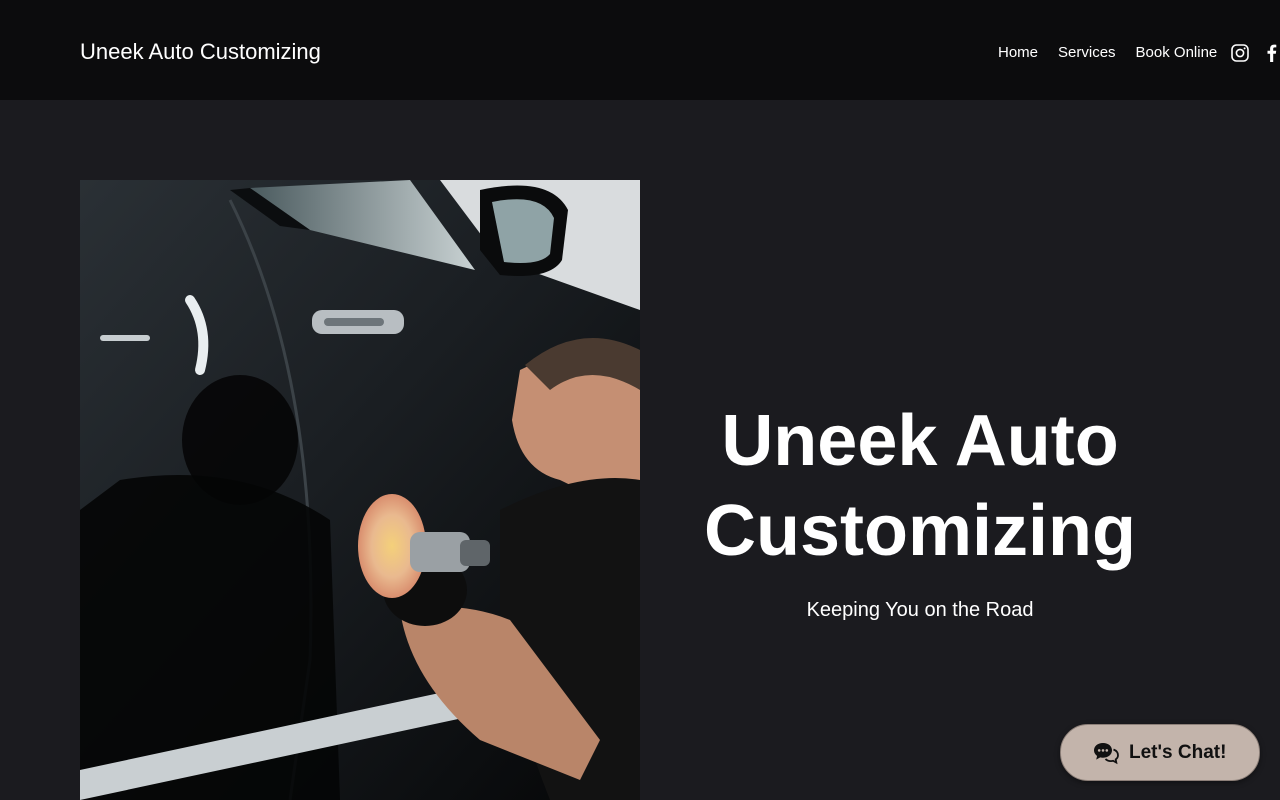 This screenshot has height=800, width=1280. What do you see at coordinates (920, 486) in the screenshot?
I see `hero-title: Uneek Auto Customizing` at bounding box center [920, 486].